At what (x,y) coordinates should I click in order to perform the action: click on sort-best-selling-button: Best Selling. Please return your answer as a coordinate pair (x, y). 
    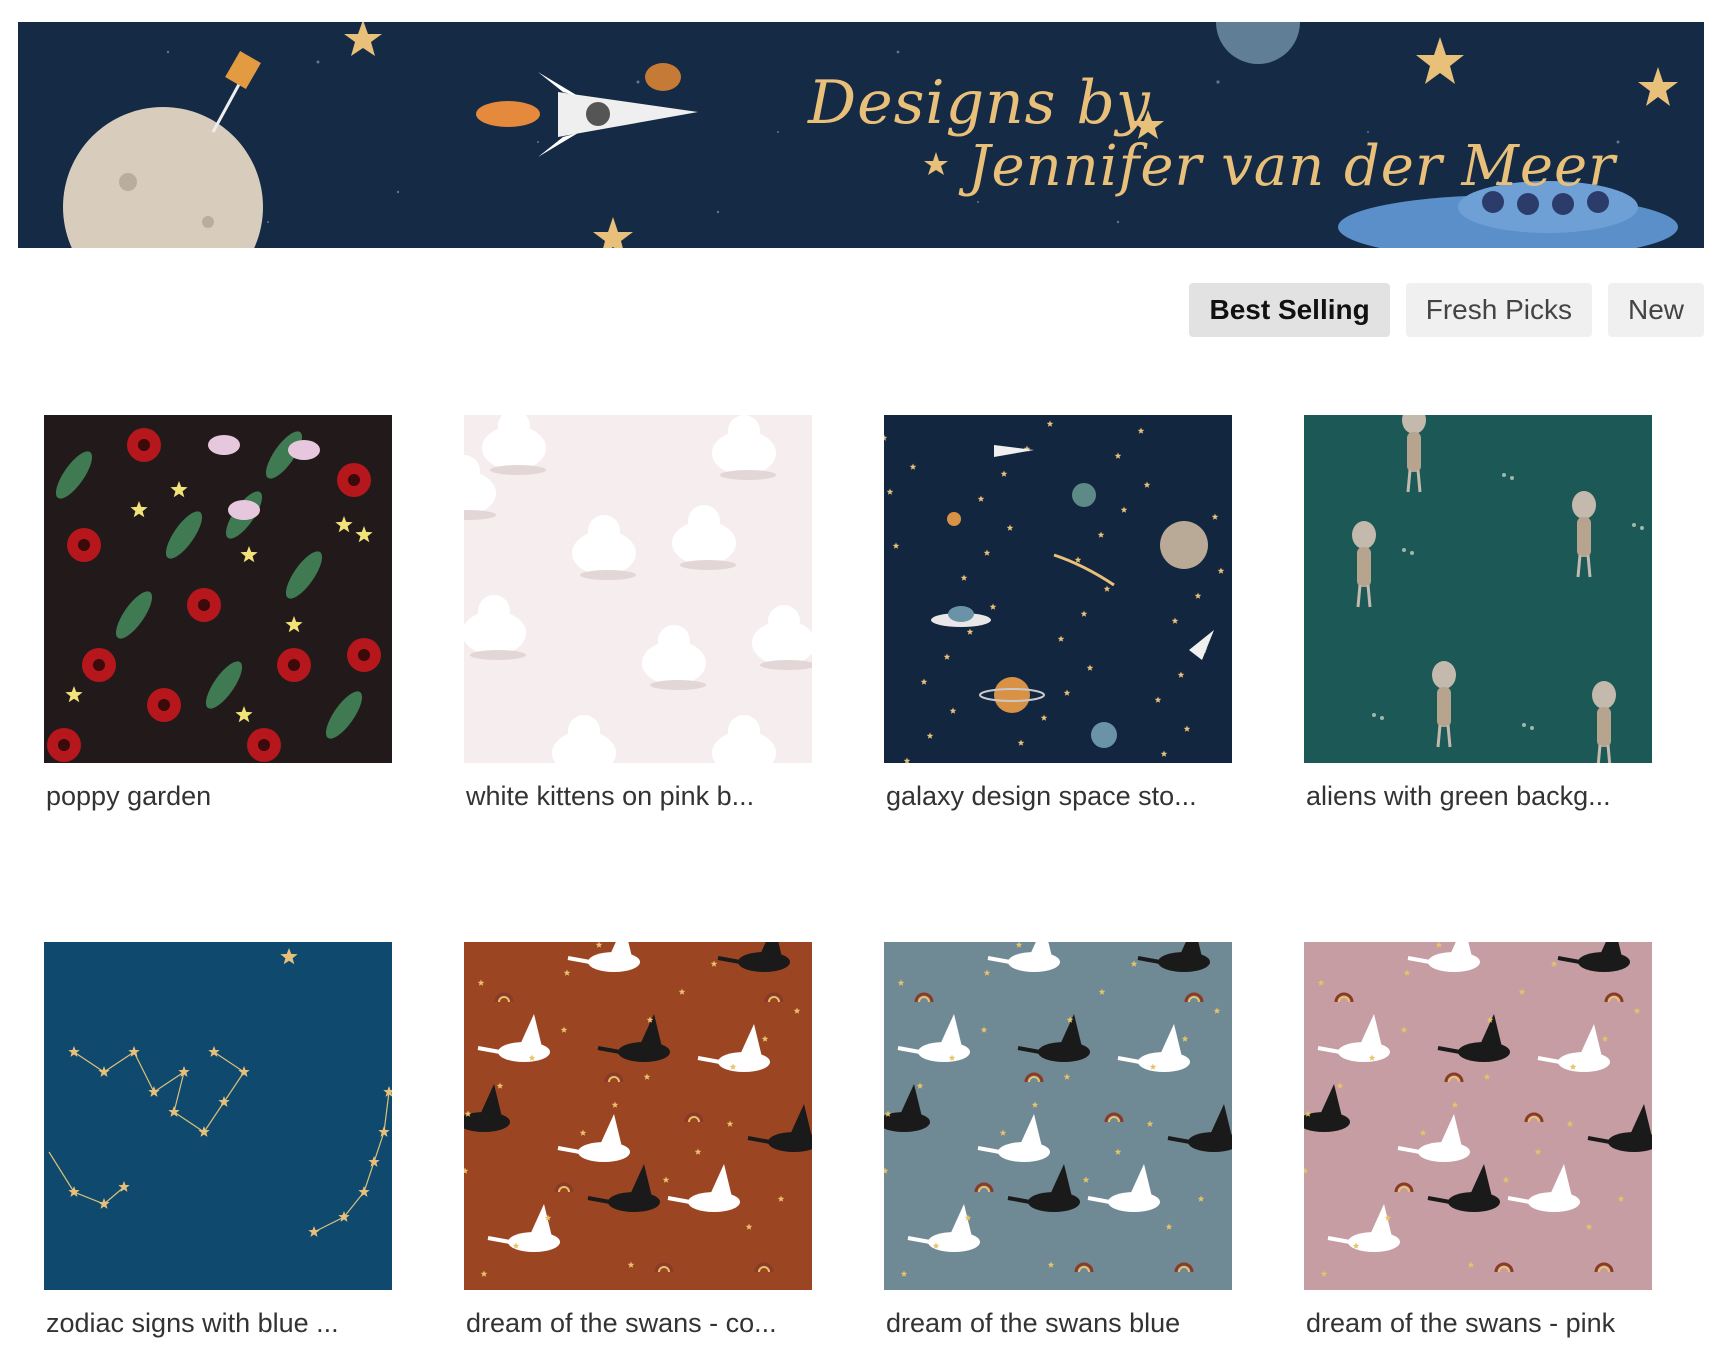
    Looking at the image, I should click on (1289, 310).